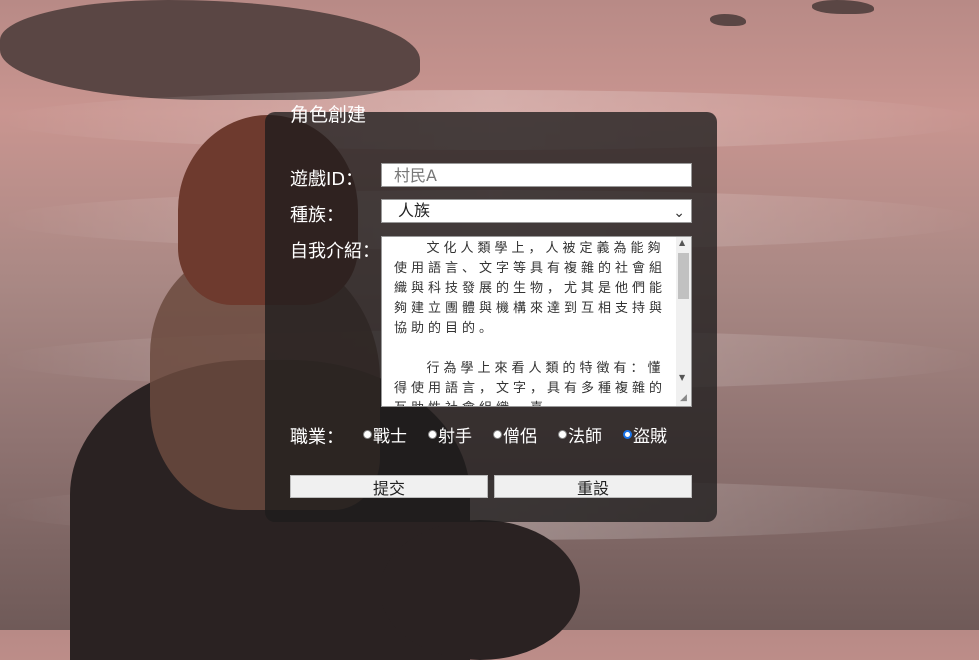  Describe the element at coordinates (585, 437) in the screenshot. I see `profession-option-label: 法師` at that location.